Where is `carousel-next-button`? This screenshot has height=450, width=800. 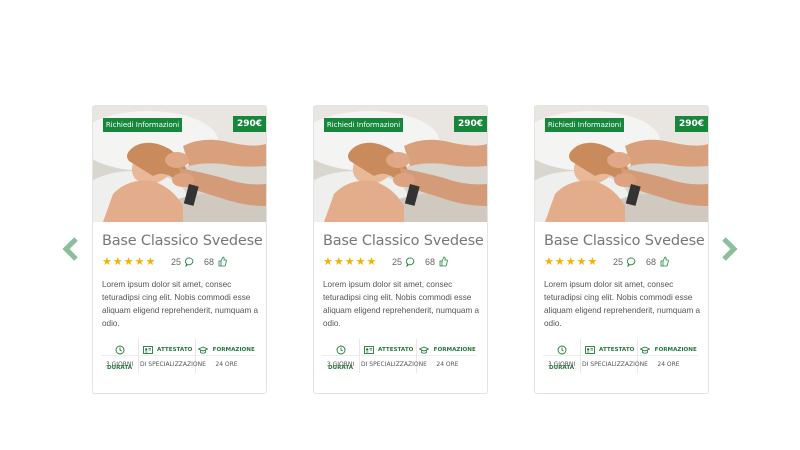
carousel-next-button is located at coordinates (729, 249).